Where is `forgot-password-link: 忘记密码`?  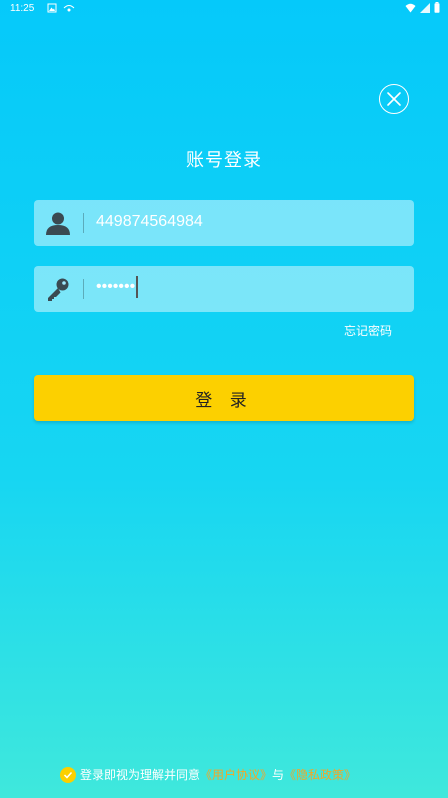 forgot-password-link: 忘记密码 is located at coordinates (368, 330).